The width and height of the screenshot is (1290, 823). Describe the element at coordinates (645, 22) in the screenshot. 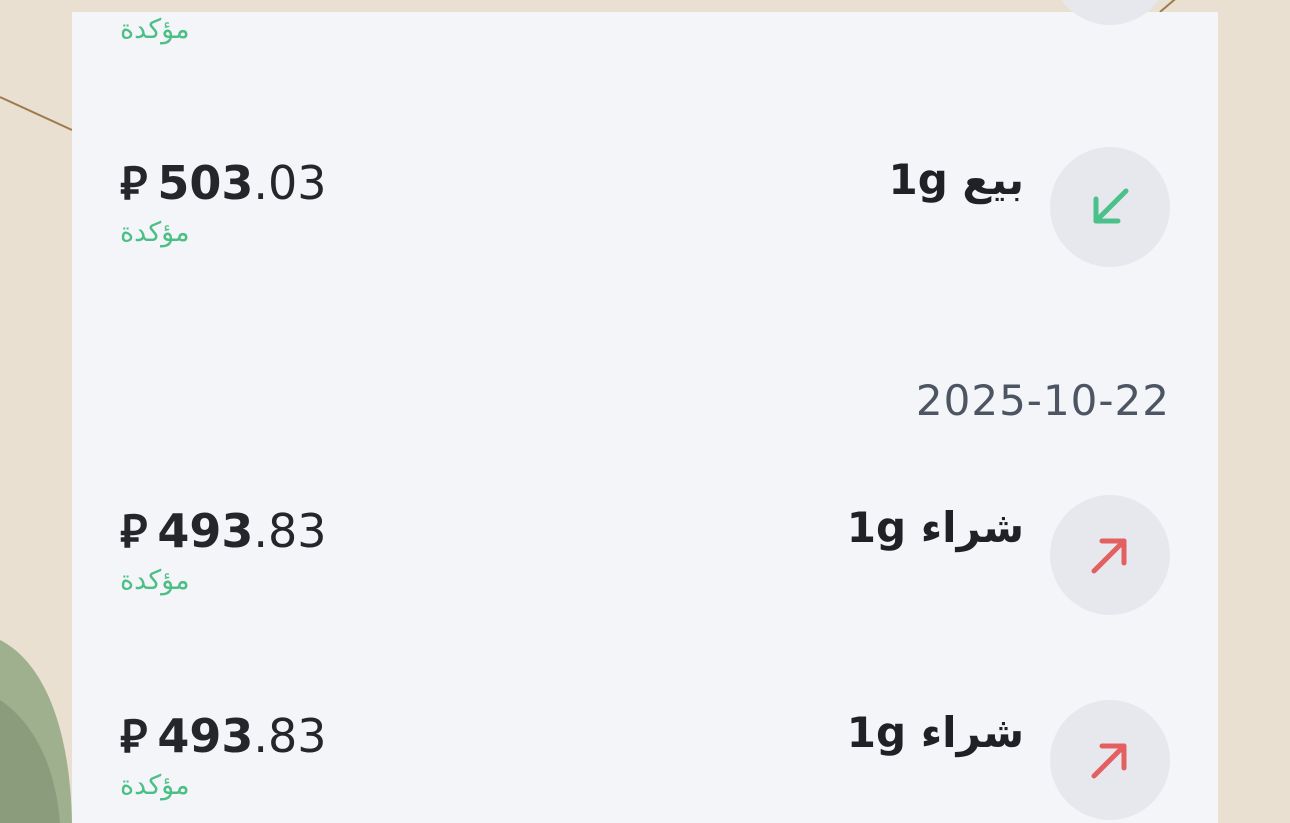

I see `transaction-row: مؤكدة` at that location.